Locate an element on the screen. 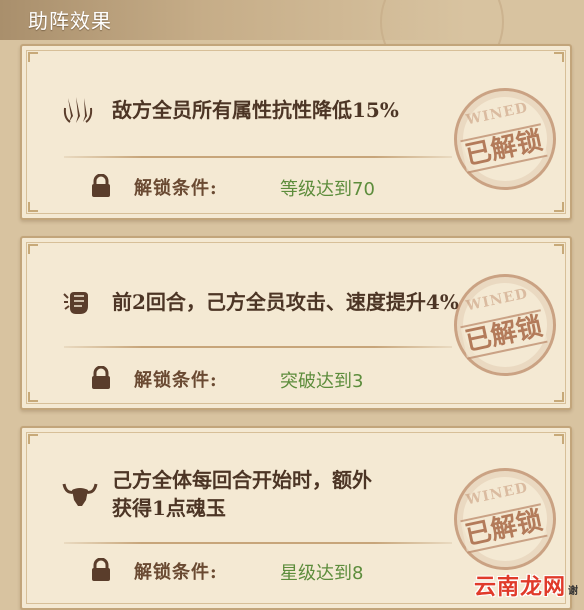 The image size is (584, 610). watermark-small-text: 谢 is located at coordinates (573, 591).